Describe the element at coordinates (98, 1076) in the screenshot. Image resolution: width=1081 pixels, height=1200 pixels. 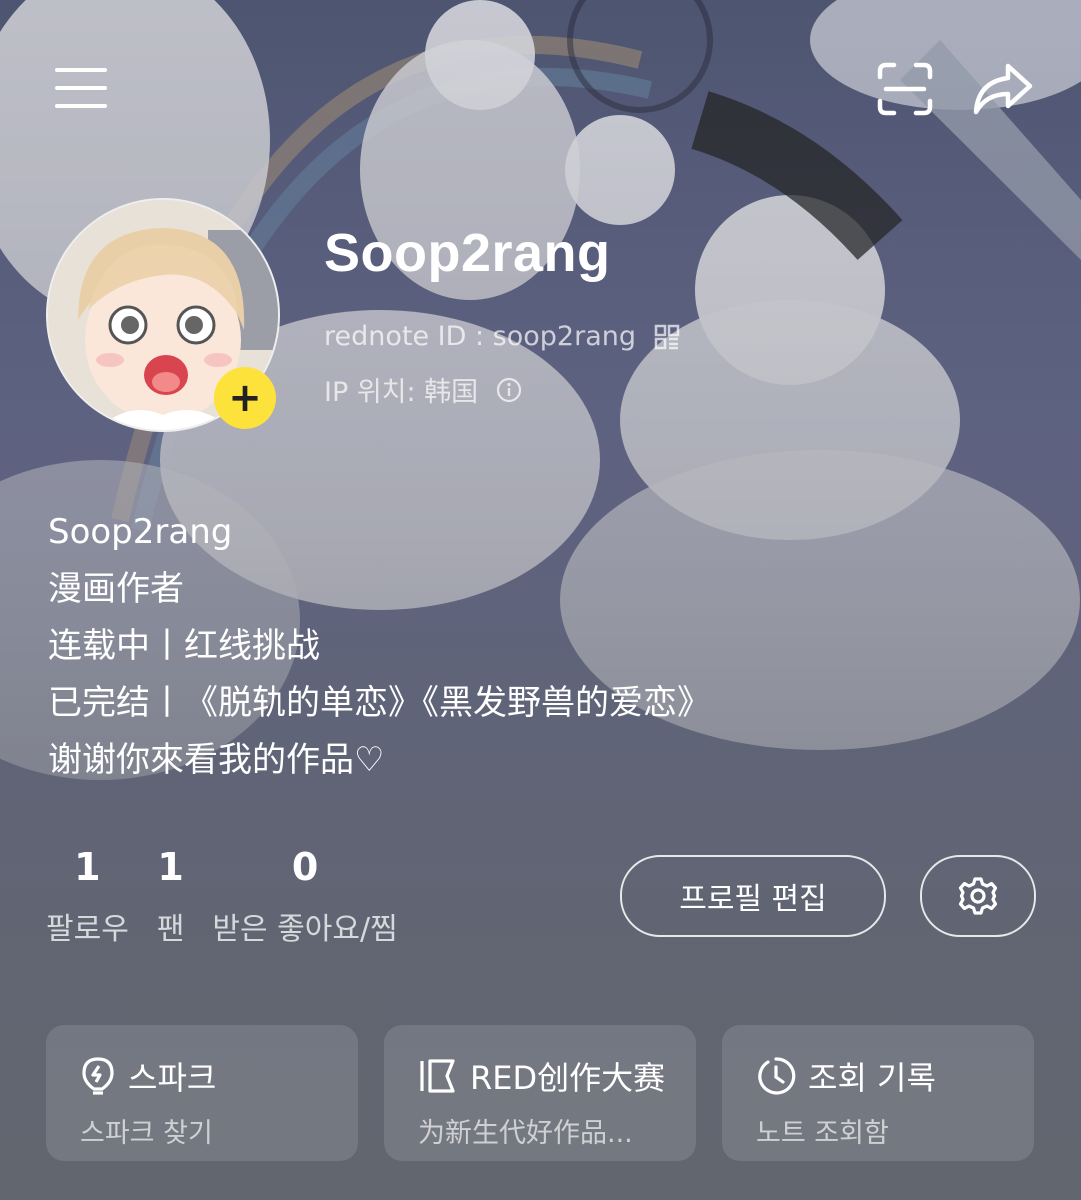
I see `lightbulb-icon` at that location.